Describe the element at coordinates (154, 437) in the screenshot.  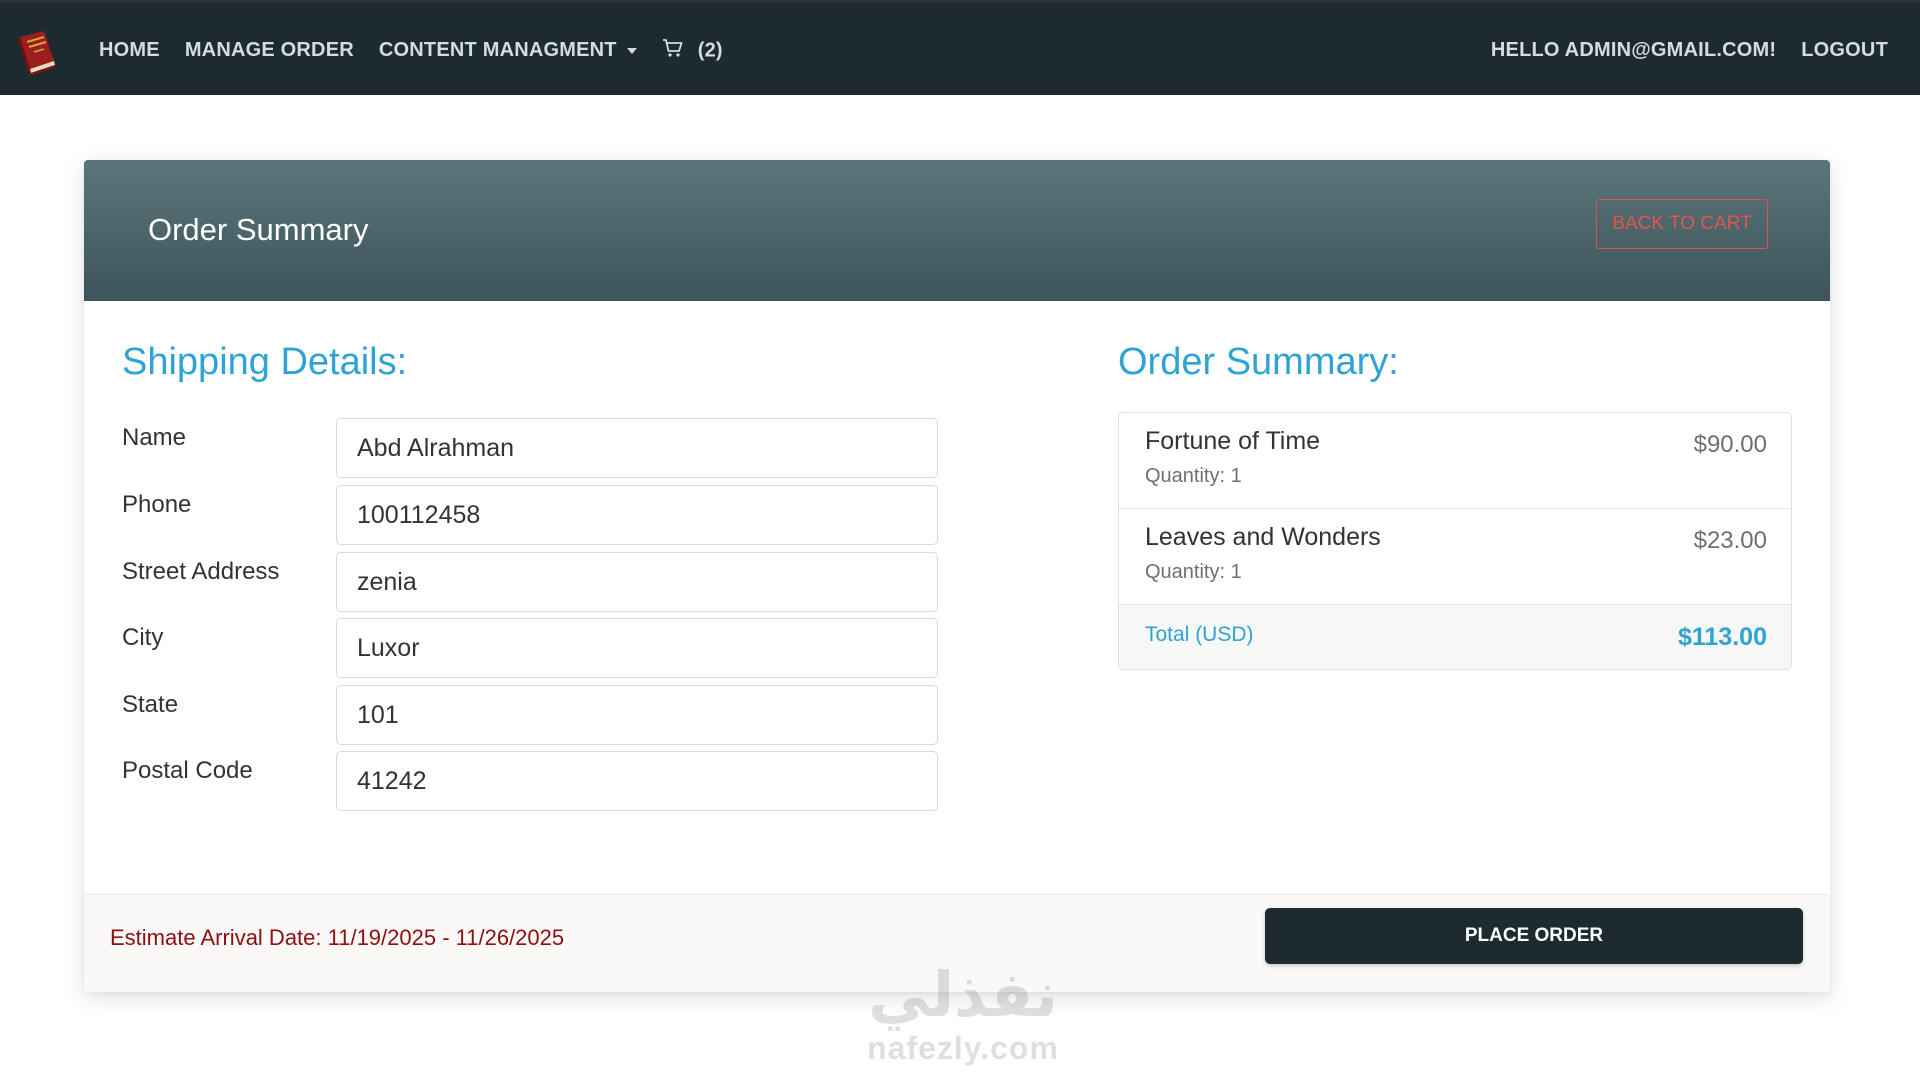
I see `name-label: Name` at that location.